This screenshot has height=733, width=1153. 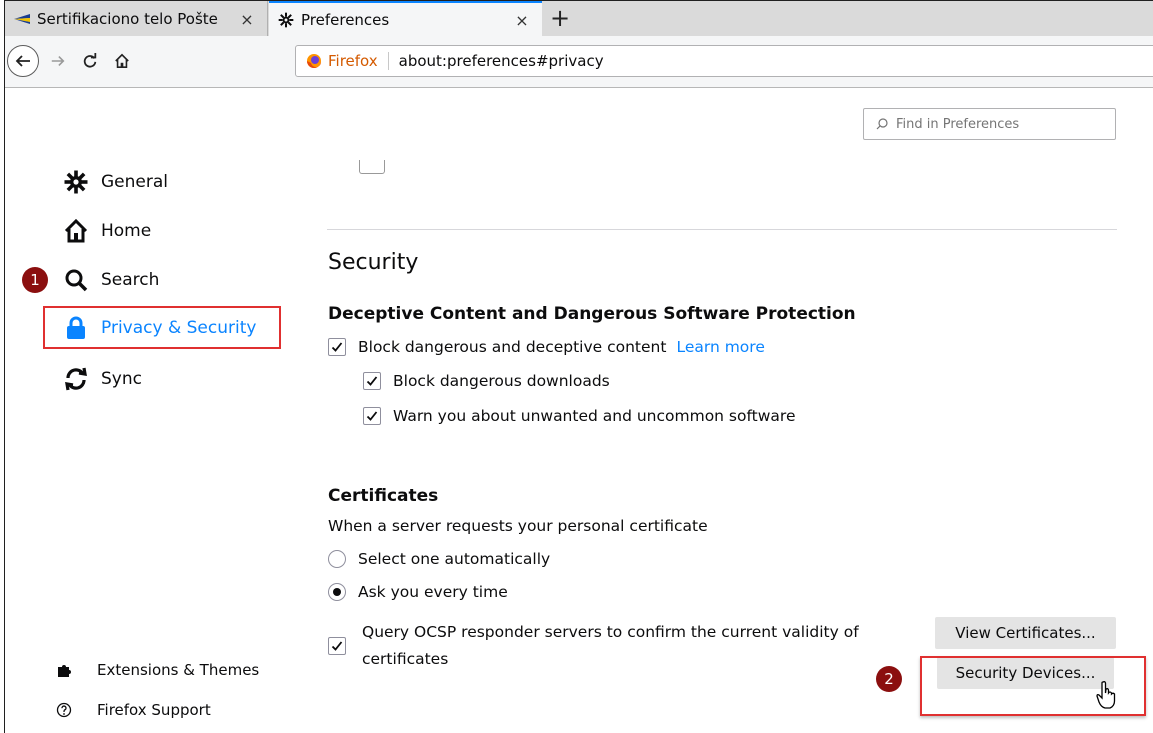 I want to click on ask-every-time-row: Ask you every time, so click(x=418, y=592).